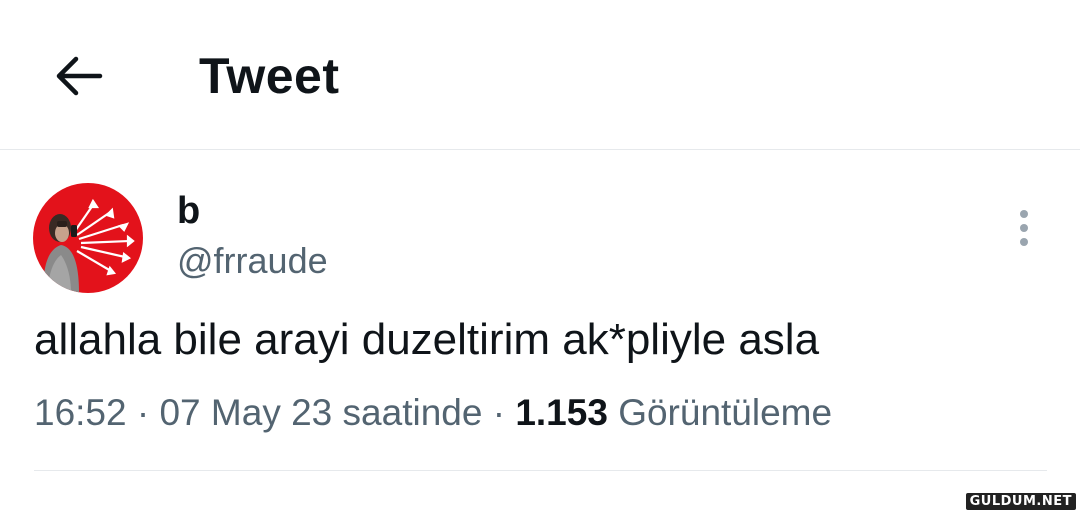 The width and height of the screenshot is (1080, 514). What do you see at coordinates (269, 76) in the screenshot?
I see `page-title: Tweet` at bounding box center [269, 76].